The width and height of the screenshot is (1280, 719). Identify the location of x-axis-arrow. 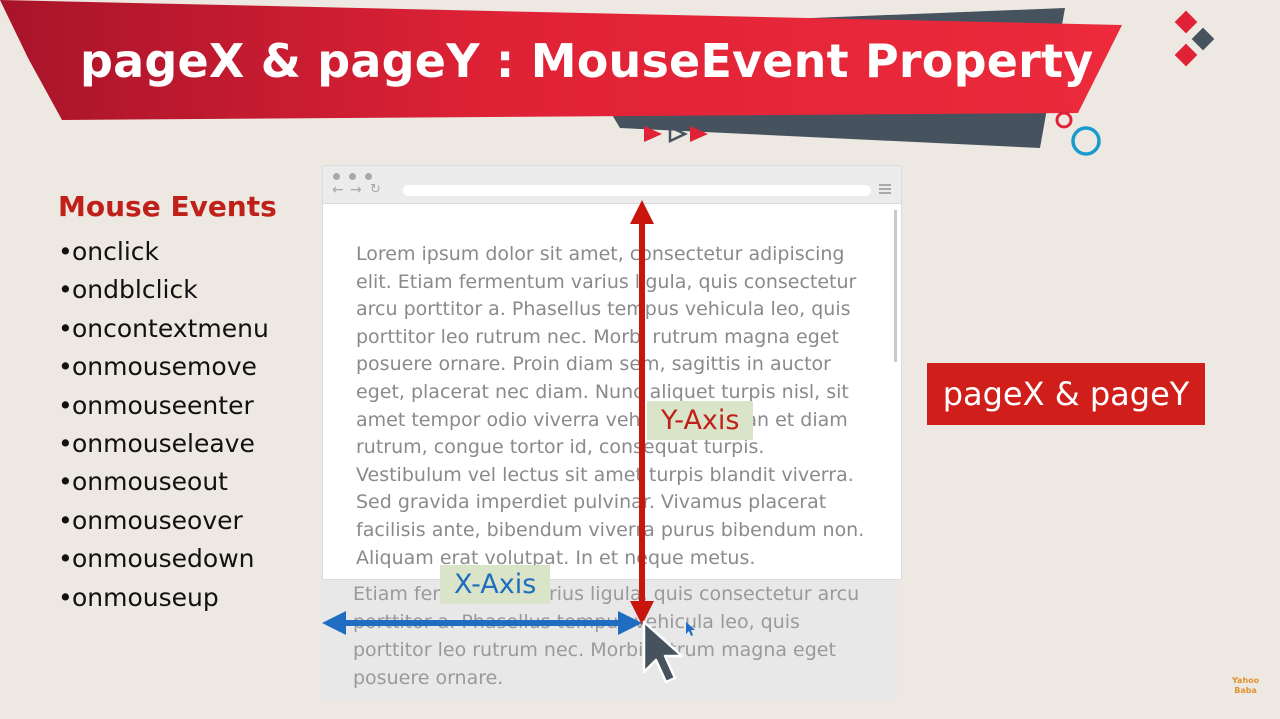
(482, 623).